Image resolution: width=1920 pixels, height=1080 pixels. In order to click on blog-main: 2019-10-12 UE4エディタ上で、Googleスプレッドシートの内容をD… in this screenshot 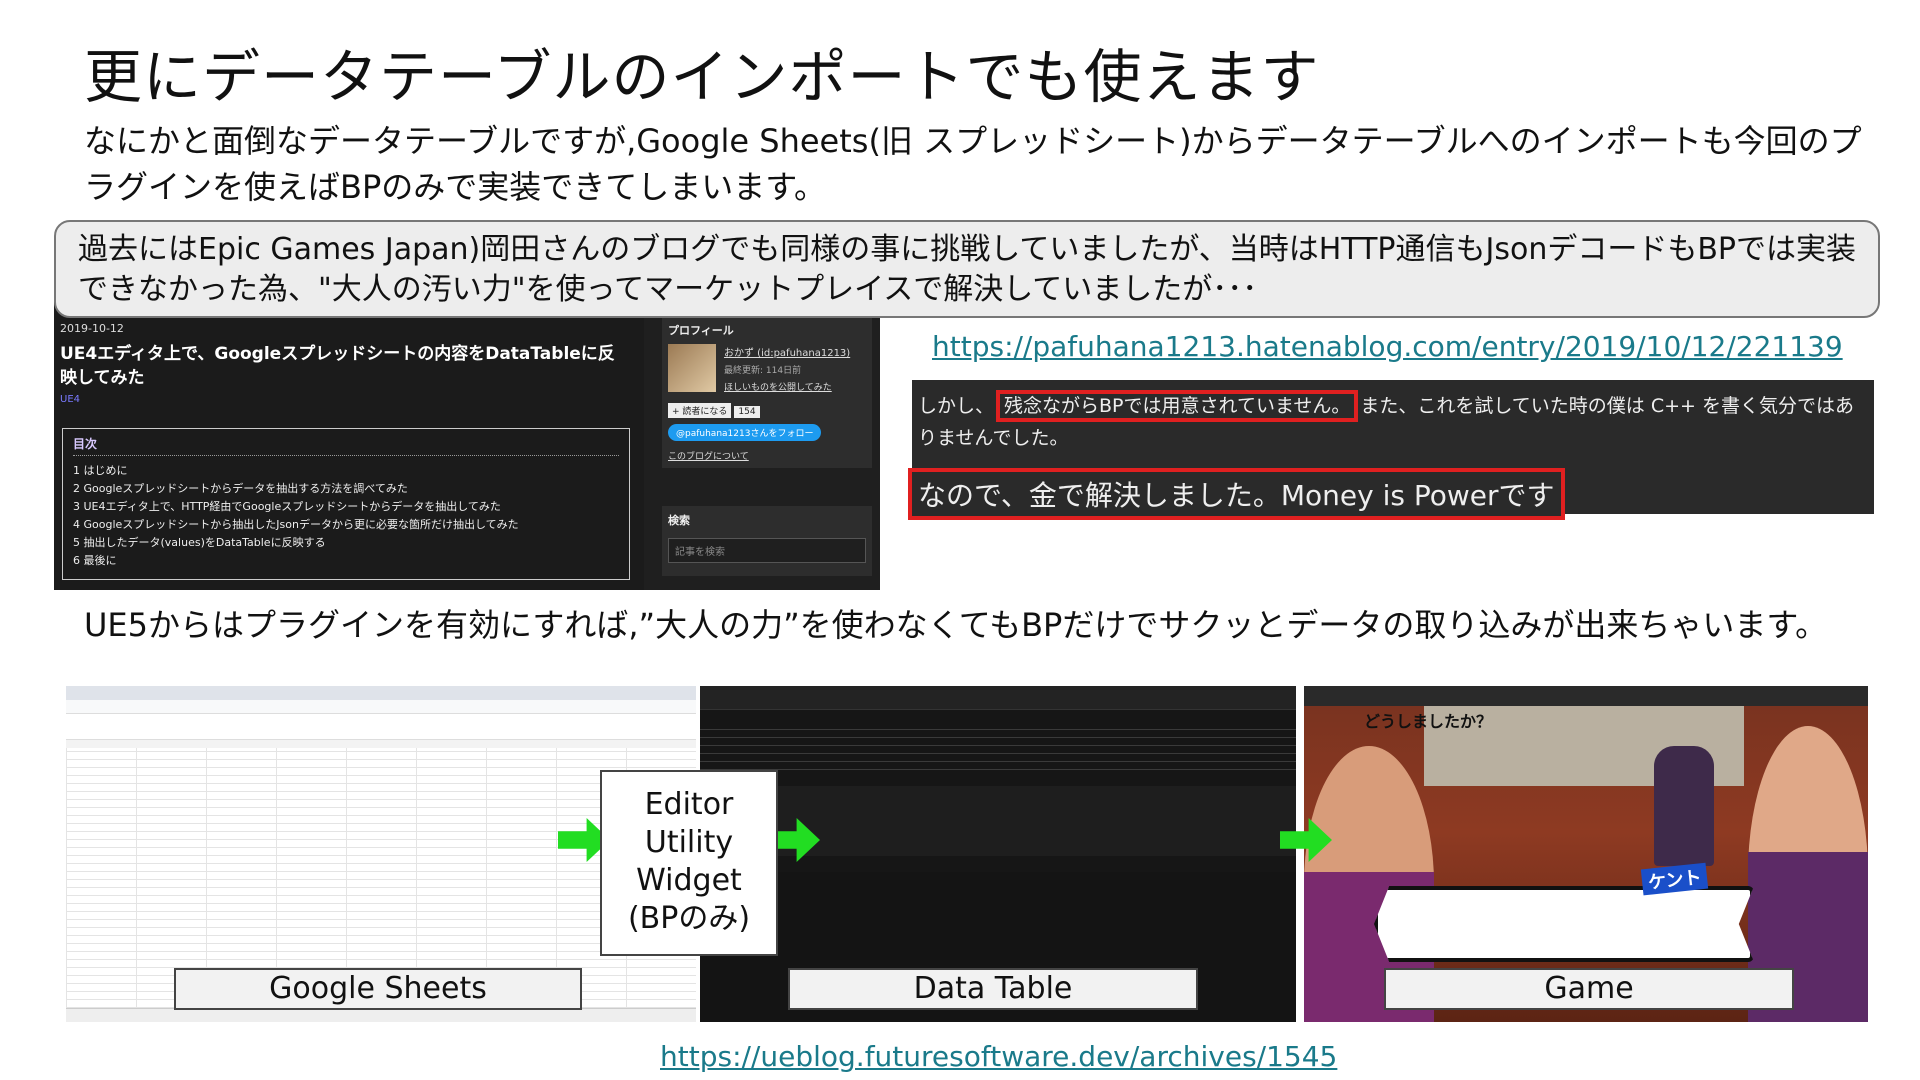, I will do `click(349, 445)`.